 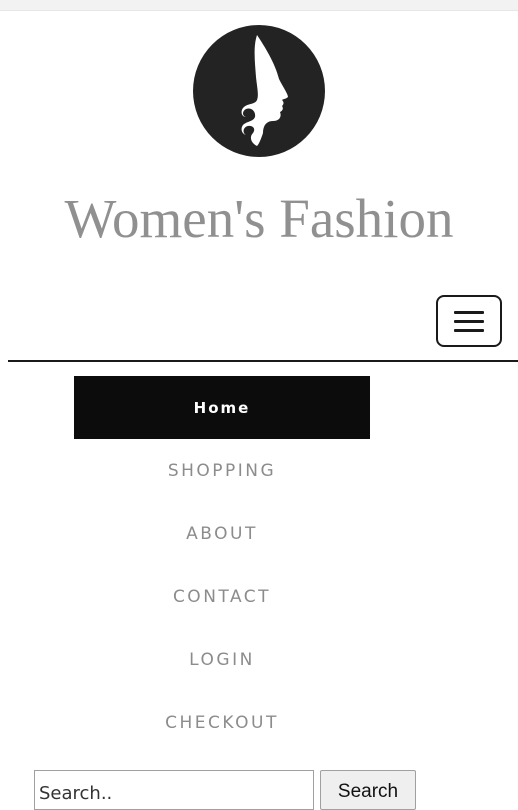 I want to click on nav-item-shopping: SHOPPING, so click(x=222, y=470).